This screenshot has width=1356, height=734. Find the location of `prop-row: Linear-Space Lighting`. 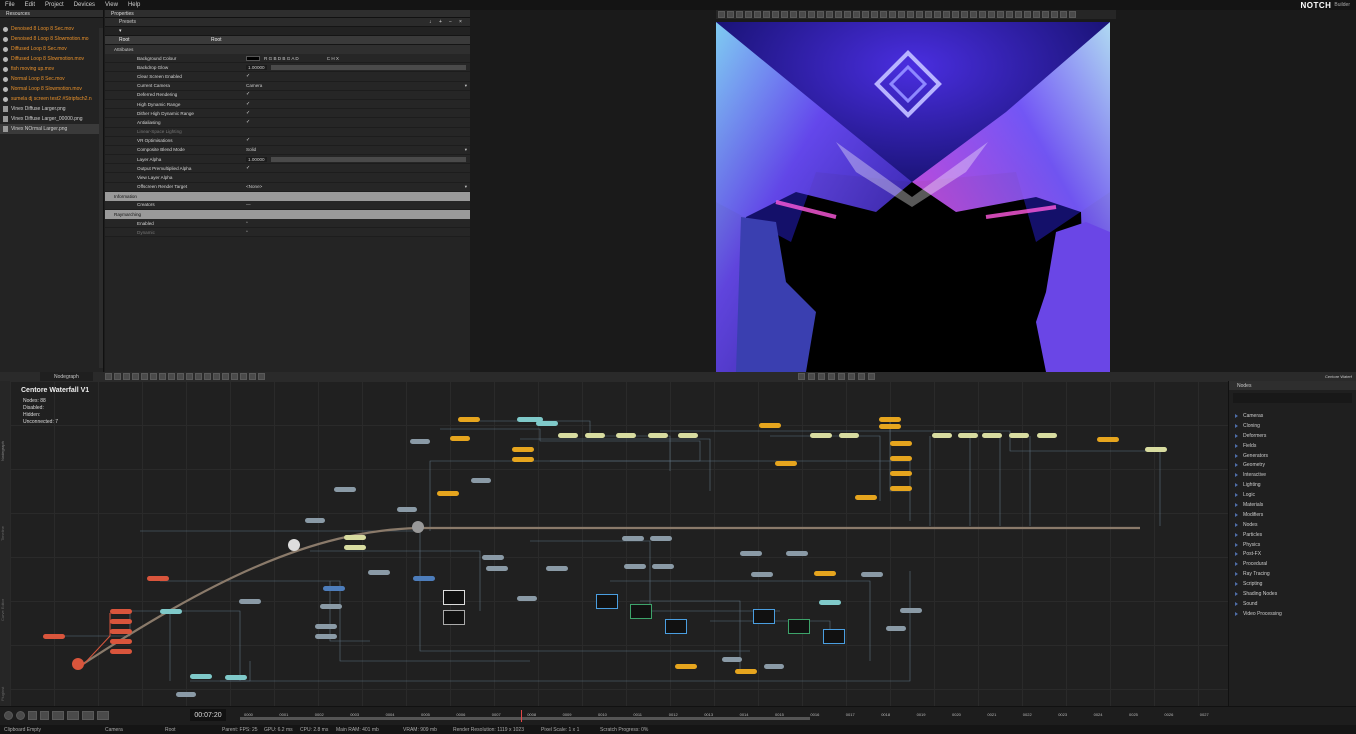

prop-row: Linear-Space Lighting is located at coordinates (287, 132).